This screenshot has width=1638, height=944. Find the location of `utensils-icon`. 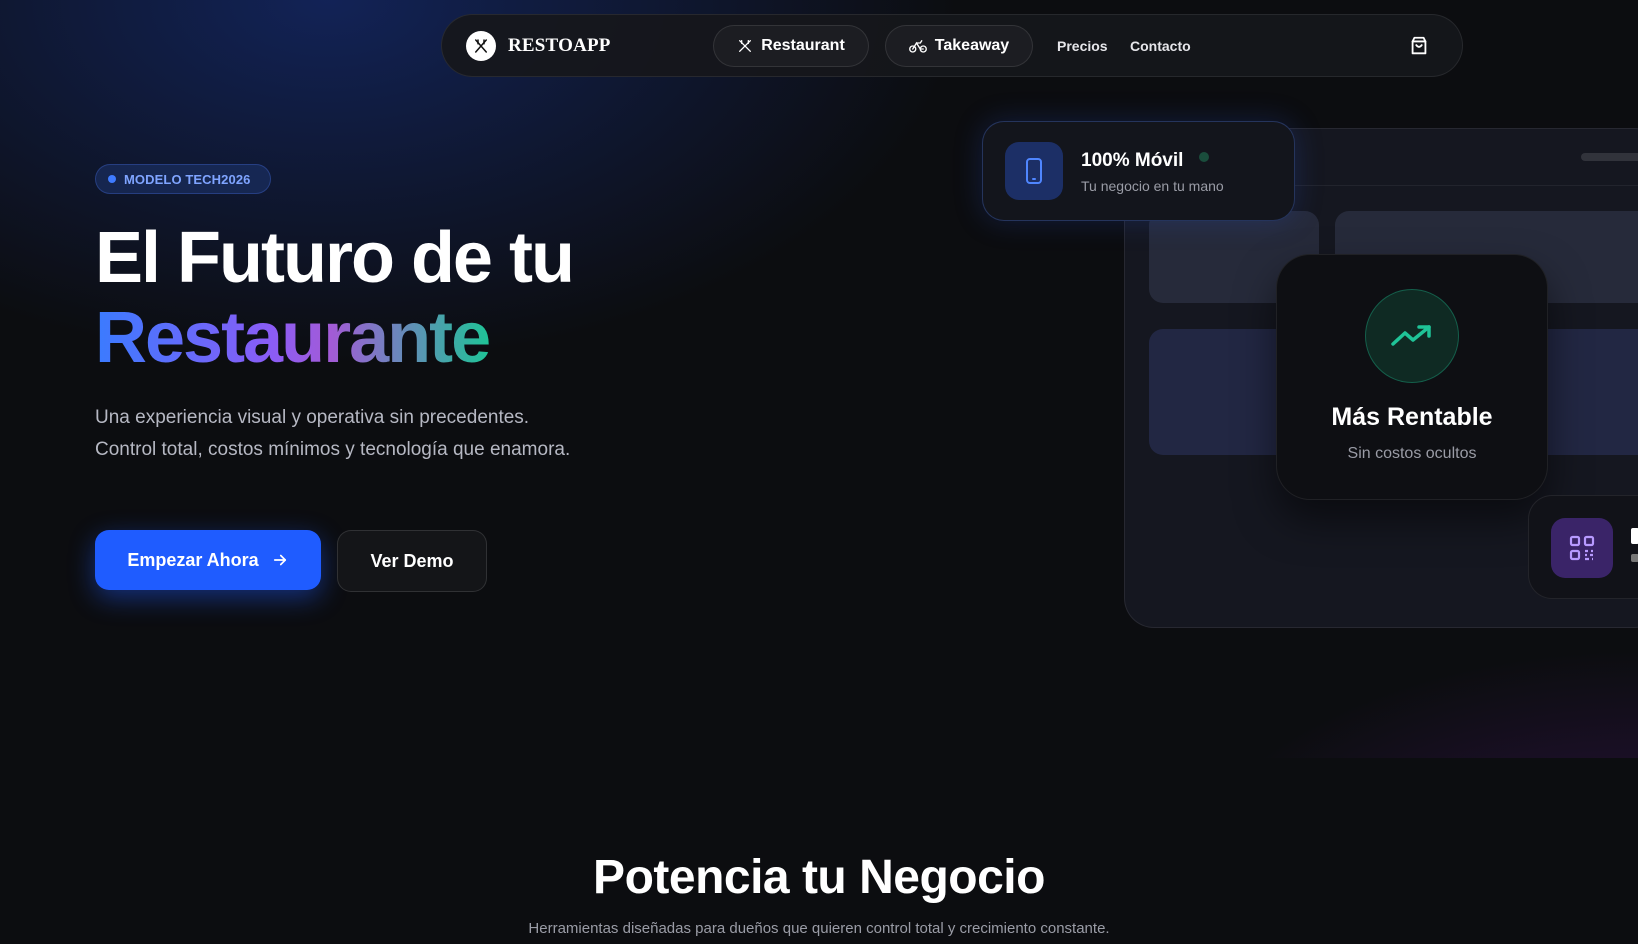

utensils-icon is located at coordinates (745, 46).